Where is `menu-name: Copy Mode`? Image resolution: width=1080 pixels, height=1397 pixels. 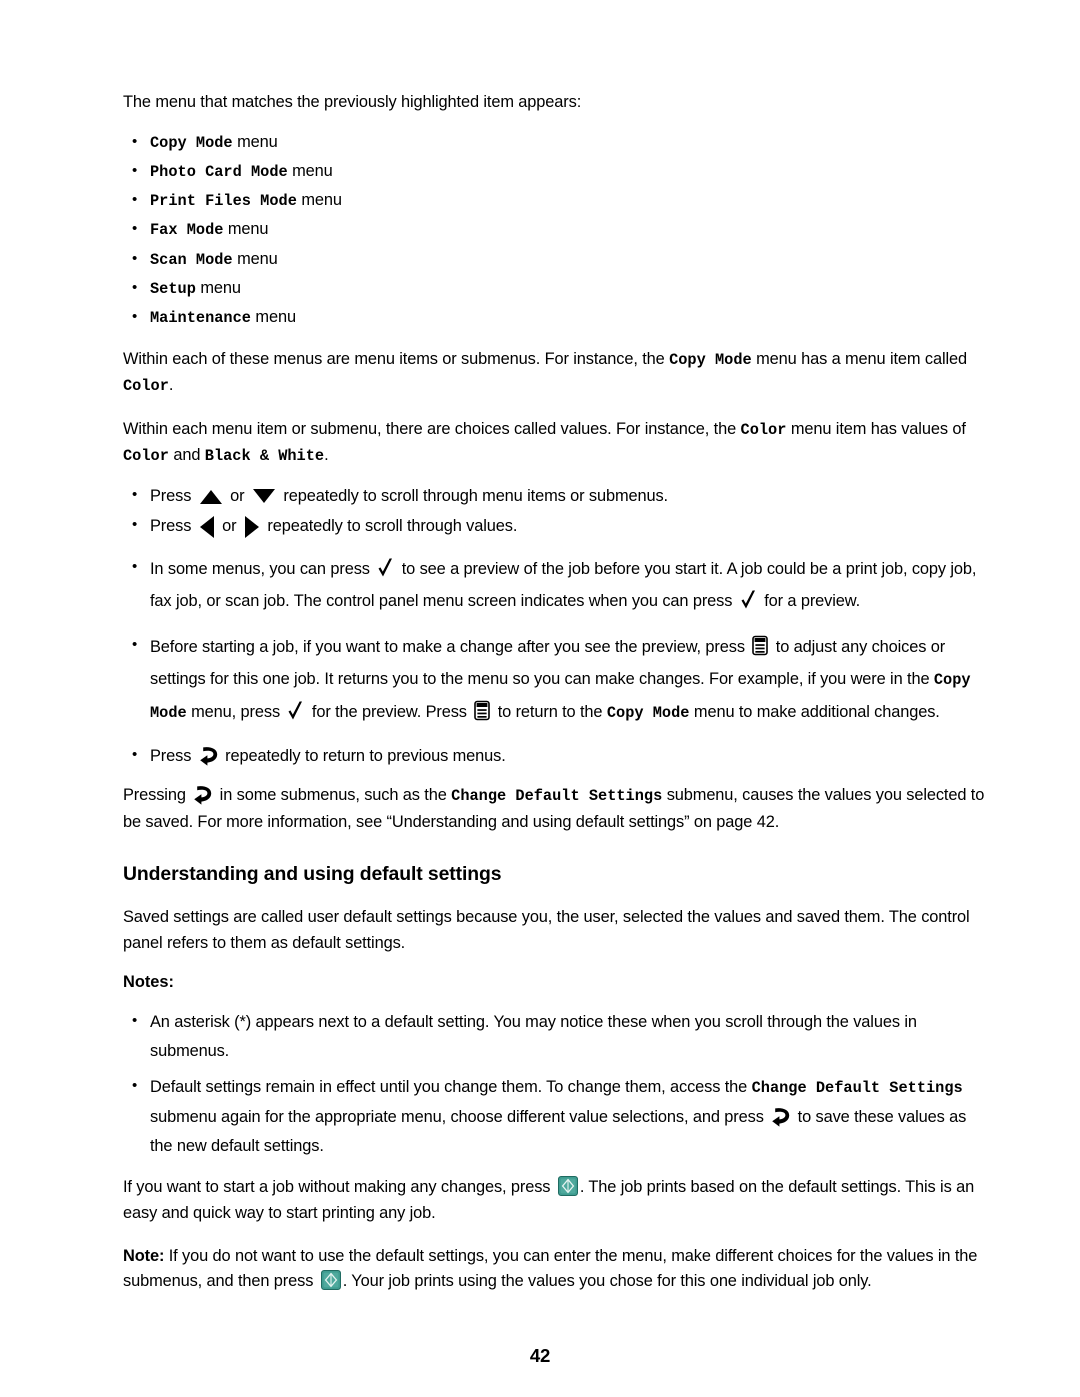
menu-name: Copy Mode is located at coordinates (191, 142).